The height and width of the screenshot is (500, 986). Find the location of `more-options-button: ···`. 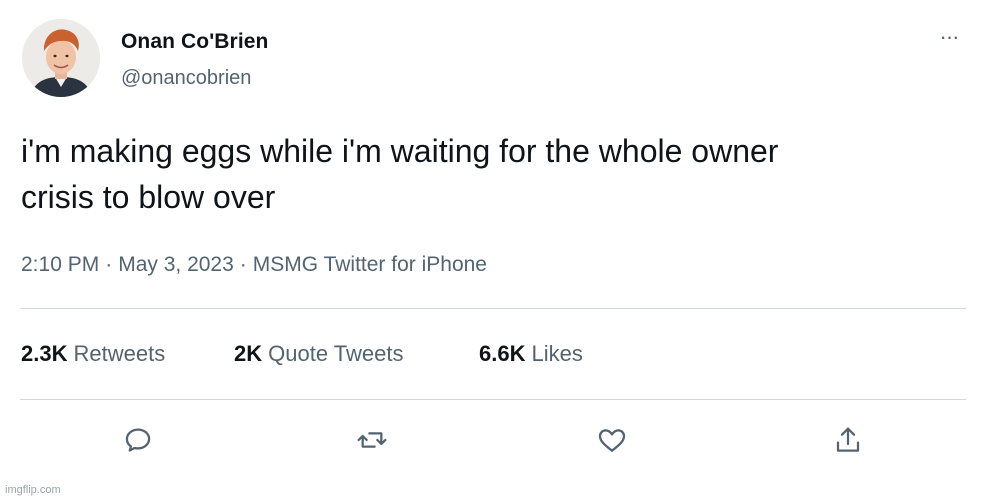

more-options-button: ··· is located at coordinates (949, 37).